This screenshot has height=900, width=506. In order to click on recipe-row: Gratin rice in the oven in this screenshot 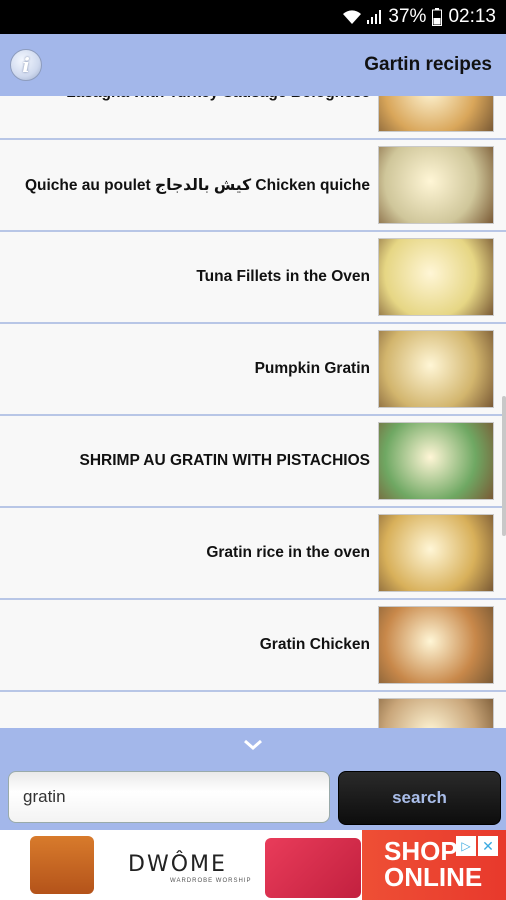, I will do `click(253, 554)`.